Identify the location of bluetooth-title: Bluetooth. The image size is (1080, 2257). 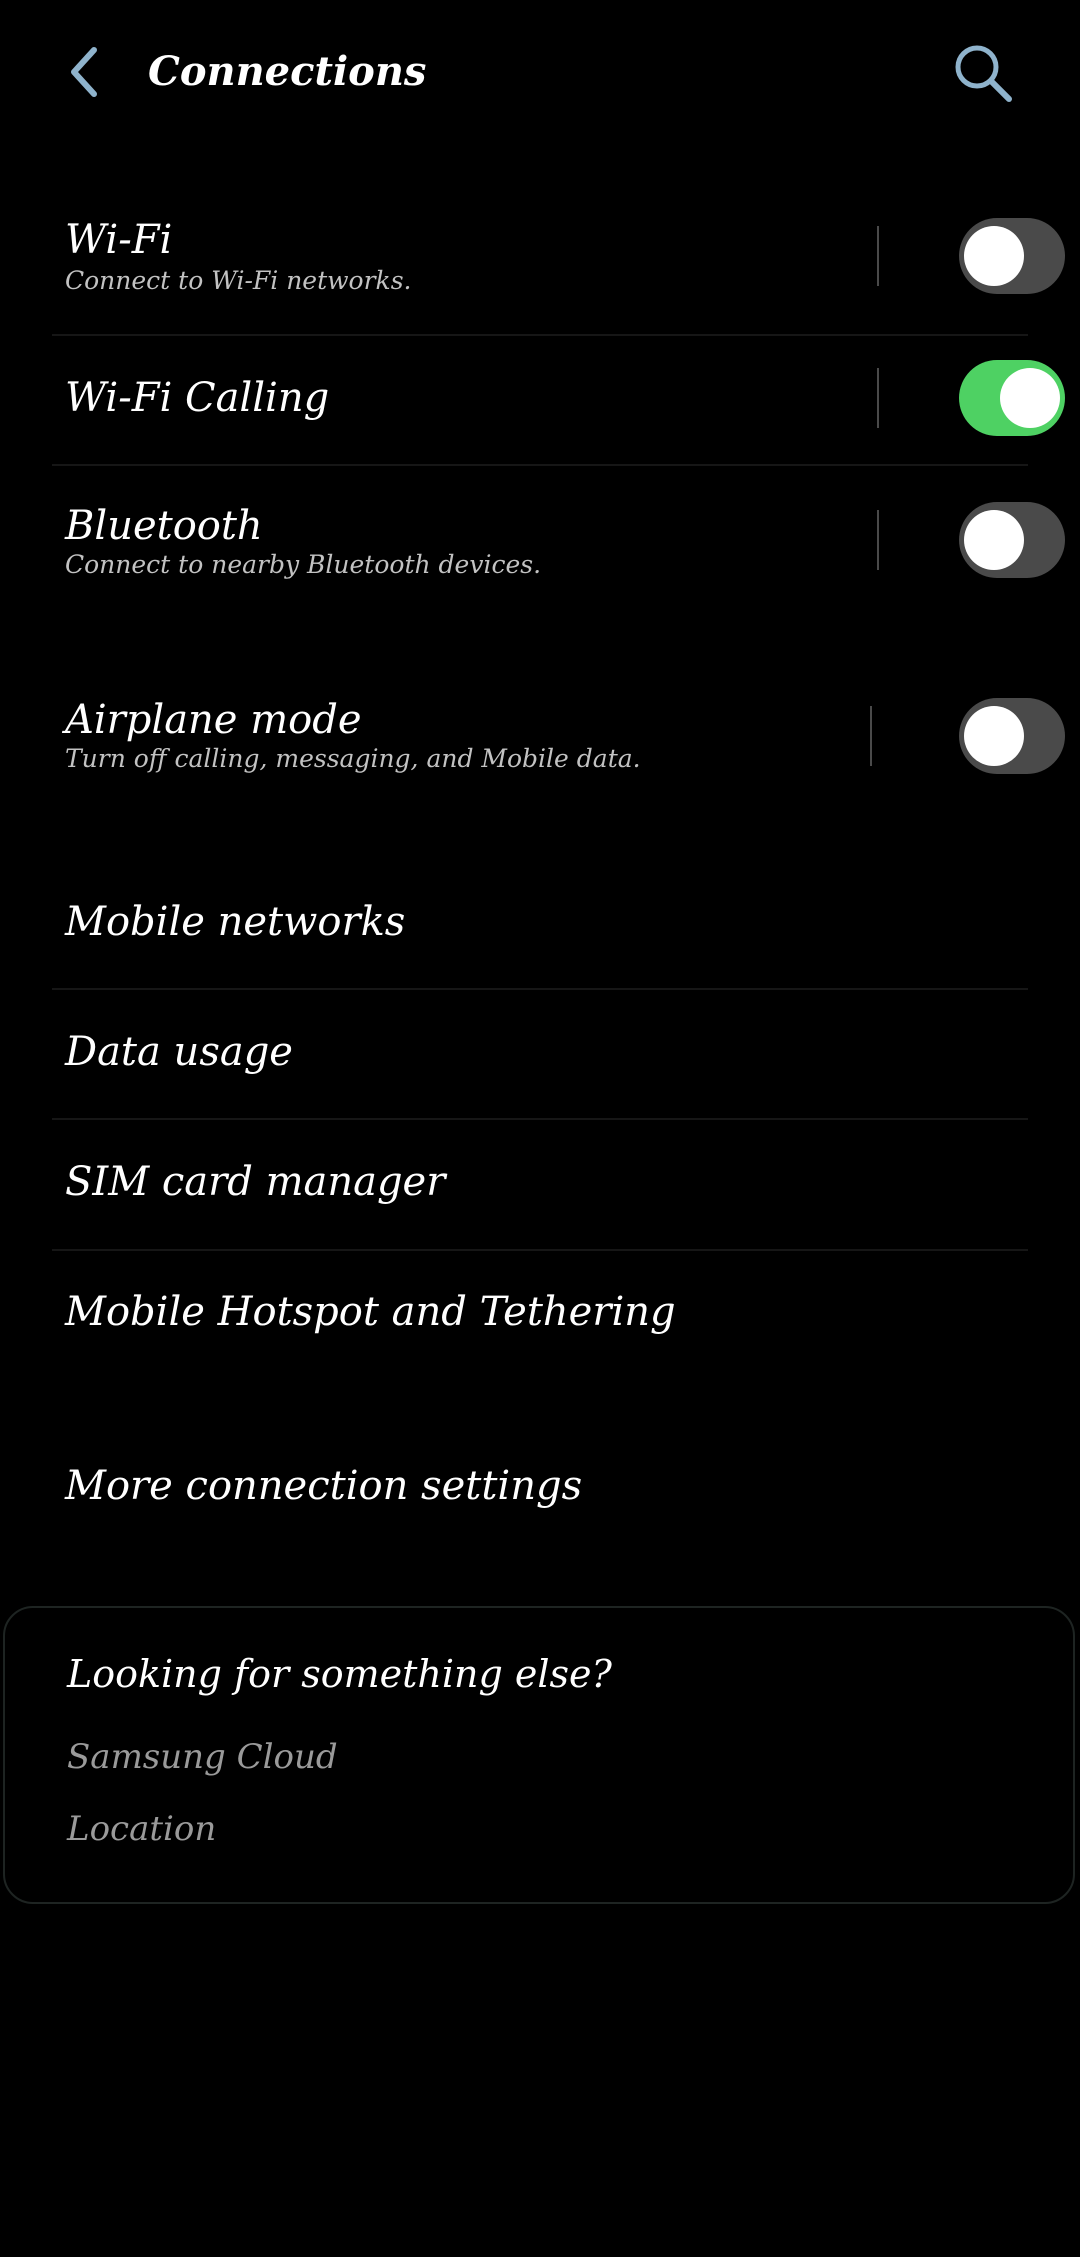
(164, 526).